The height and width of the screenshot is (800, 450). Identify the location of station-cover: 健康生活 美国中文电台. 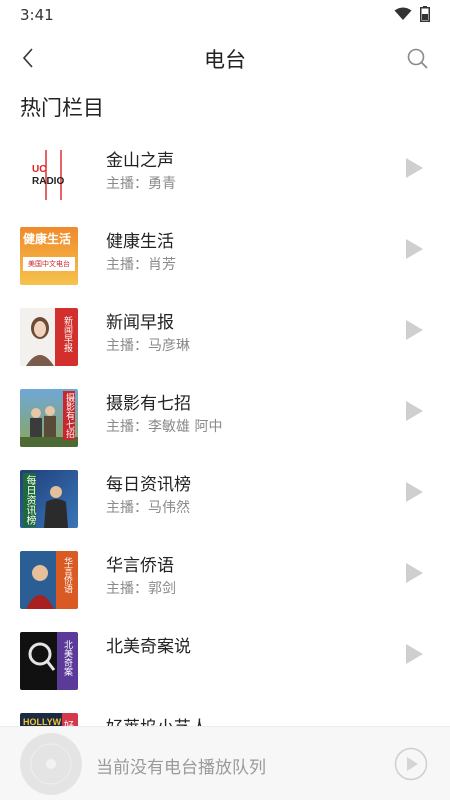
(49, 256).